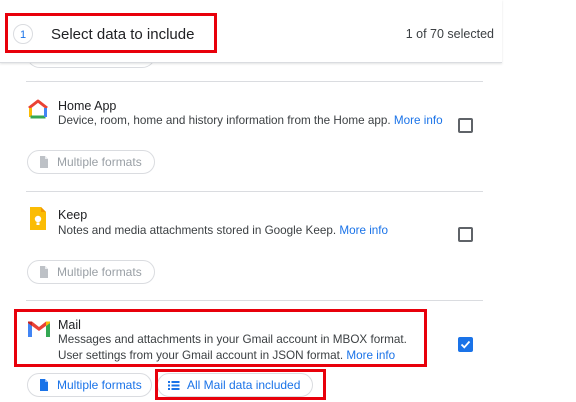  Describe the element at coordinates (244, 385) in the screenshot. I see `all-mail-data-label: All Mail data included` at that location.